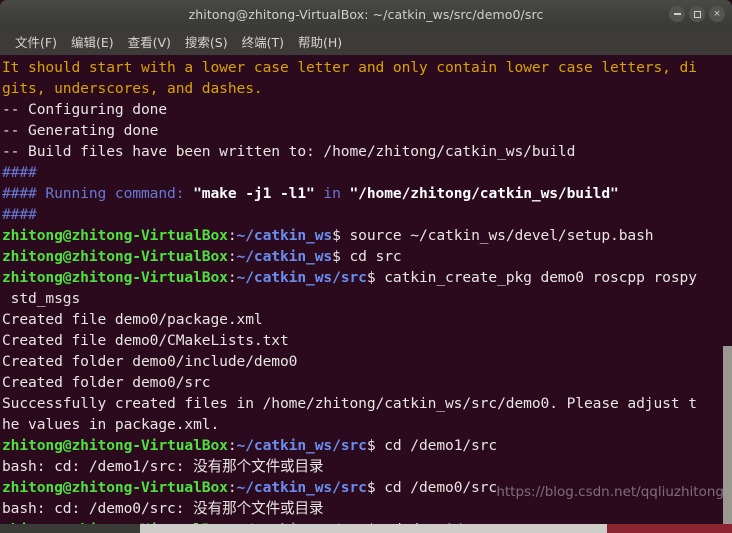 Image resolution: width=732 pixels, height=533 pixels. Describe the element at coordinates (150, 361) in the screenshot. I see `output-line: Created folder demo0/include/demo0` at that location.